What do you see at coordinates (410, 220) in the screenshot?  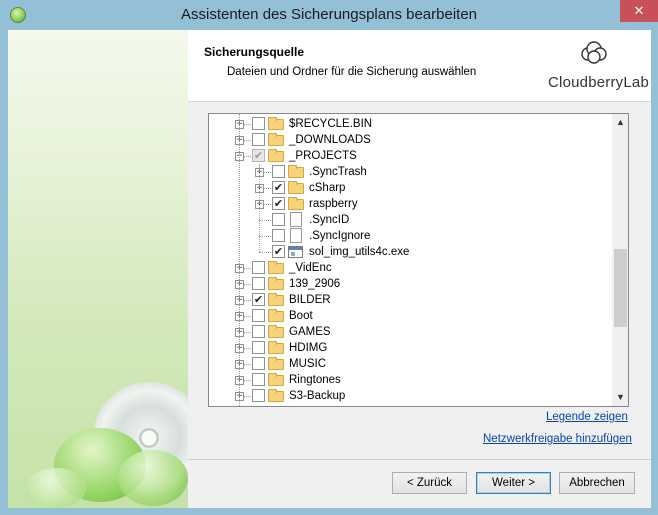 I see `tree-item: .SyncID` at bounding box center [410, 220].